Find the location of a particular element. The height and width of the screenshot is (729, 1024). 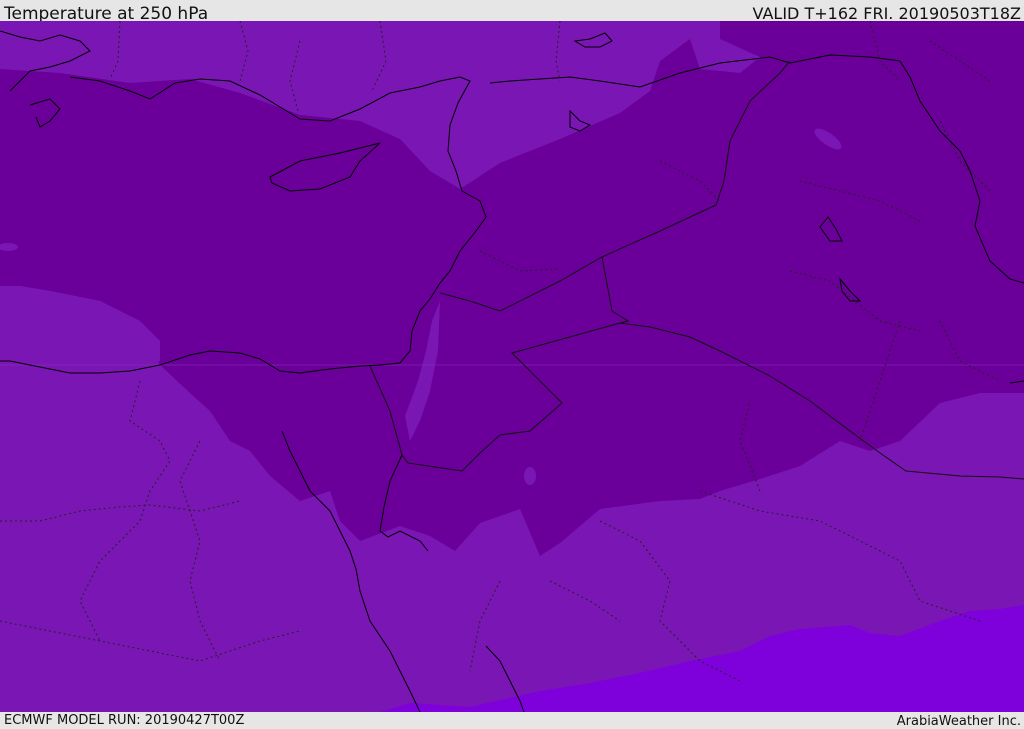

model-run: ECMWF MODEL RUN: 20190427T00Z is located at coordinates (124, 720).